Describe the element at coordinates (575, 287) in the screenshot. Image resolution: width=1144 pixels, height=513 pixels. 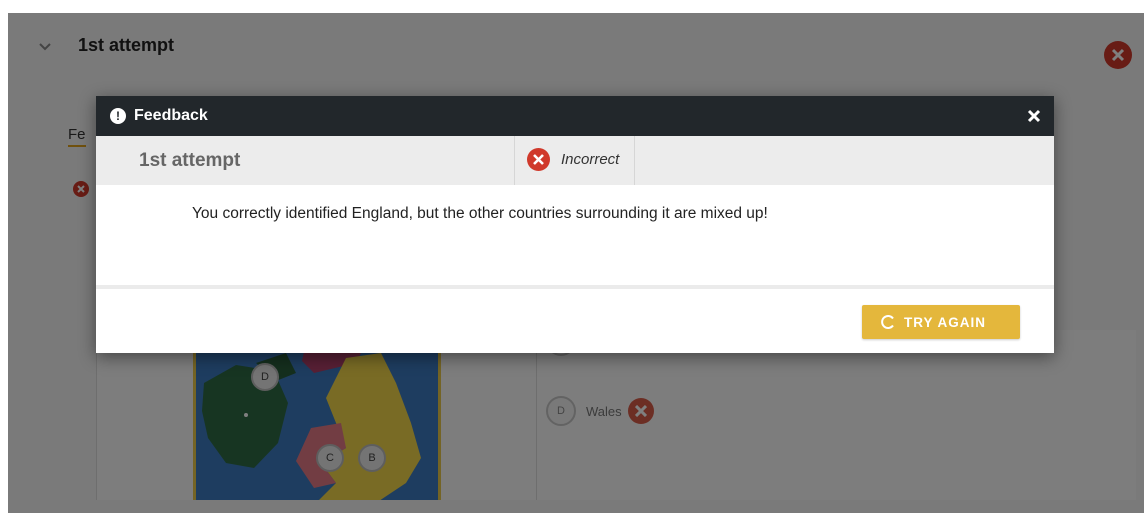
I see `divider` at that location.